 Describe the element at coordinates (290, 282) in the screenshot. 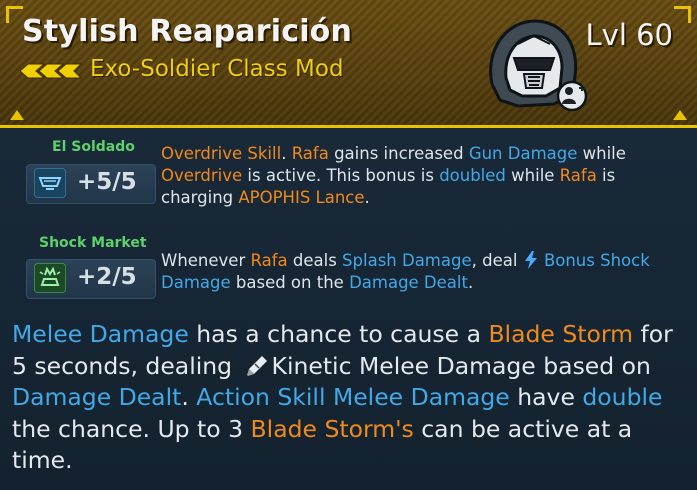

I see `desc-text: based on the` at that location.